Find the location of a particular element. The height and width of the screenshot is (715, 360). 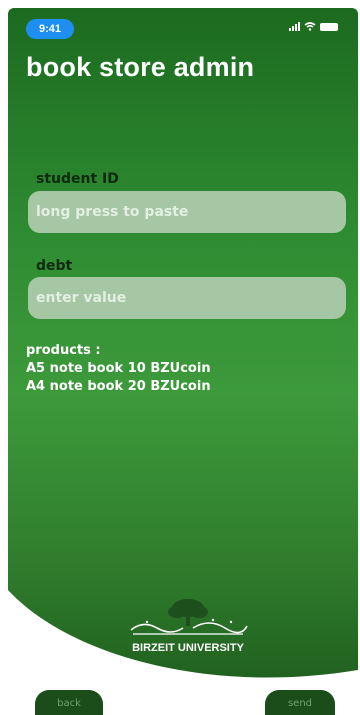

page-title: book store admin is located at coordinates (140, 67).